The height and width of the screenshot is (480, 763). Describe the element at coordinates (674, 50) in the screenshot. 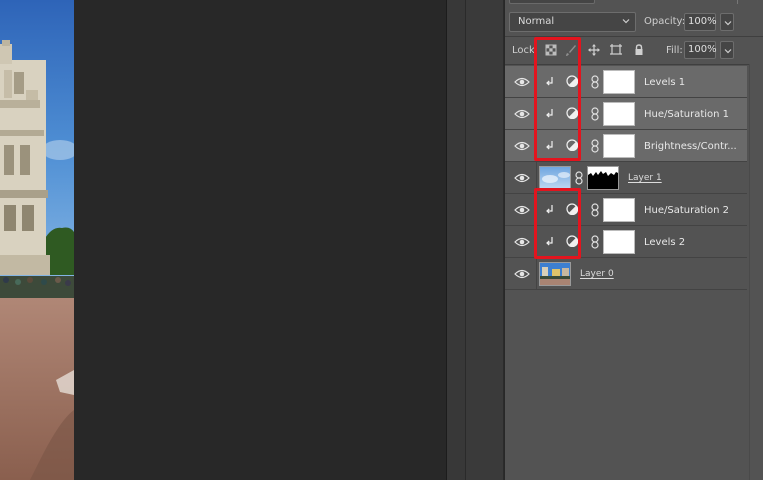

I see `fill-label: Fill:` at that location.